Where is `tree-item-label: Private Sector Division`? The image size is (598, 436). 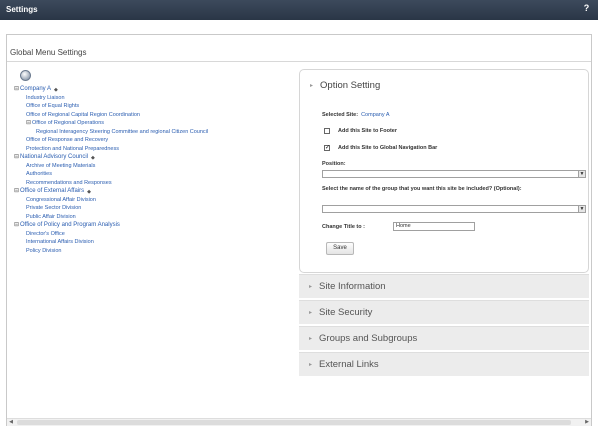 tree-item-label: Private Sector Division is located at coordinates (53, 208).